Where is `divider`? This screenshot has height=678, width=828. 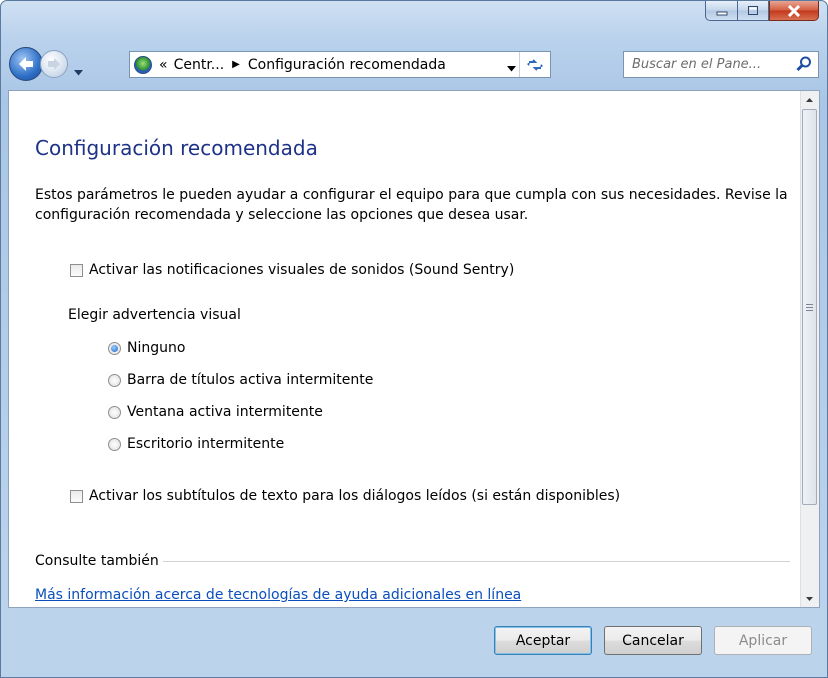 divider is located at coordinates (476, 561).